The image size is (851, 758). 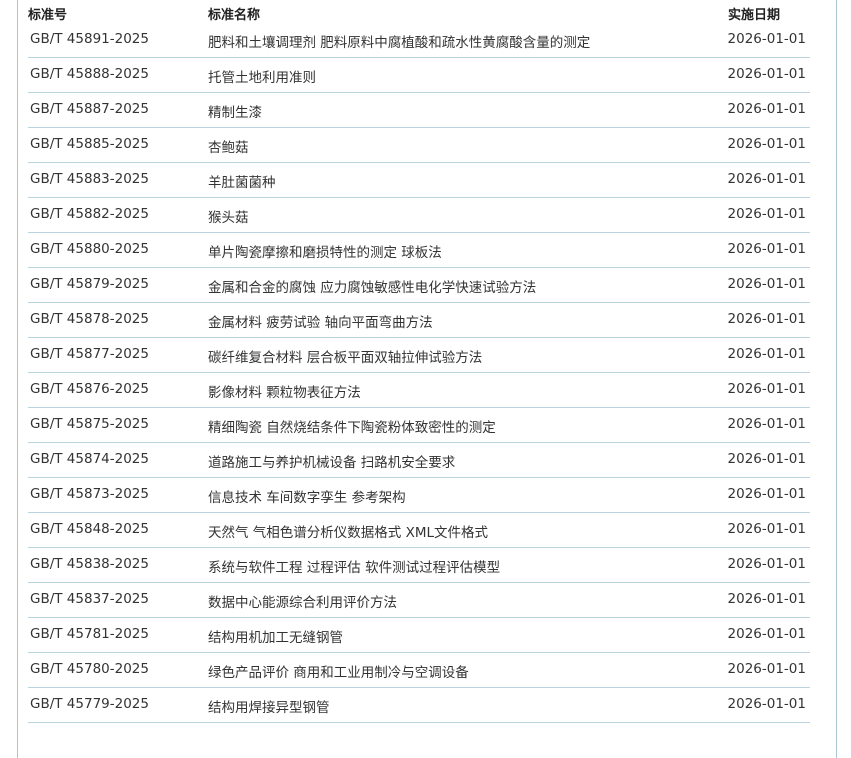 What do you see at coordinates (269, 706) in the screenshot?
I see `standard-name-link: 结构用焊接异型钢管` at bounding box center [269, 706].